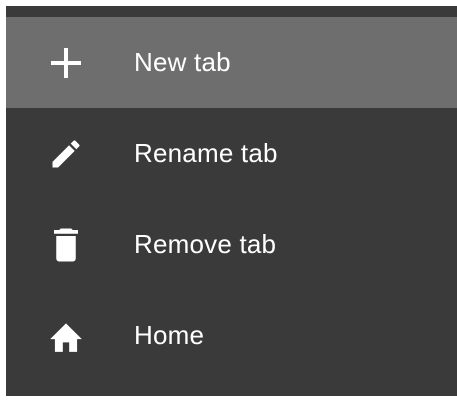 The height and width of the screenshot is (403, 457). I want to click on menu-item-label: Home, so click(169, 335).